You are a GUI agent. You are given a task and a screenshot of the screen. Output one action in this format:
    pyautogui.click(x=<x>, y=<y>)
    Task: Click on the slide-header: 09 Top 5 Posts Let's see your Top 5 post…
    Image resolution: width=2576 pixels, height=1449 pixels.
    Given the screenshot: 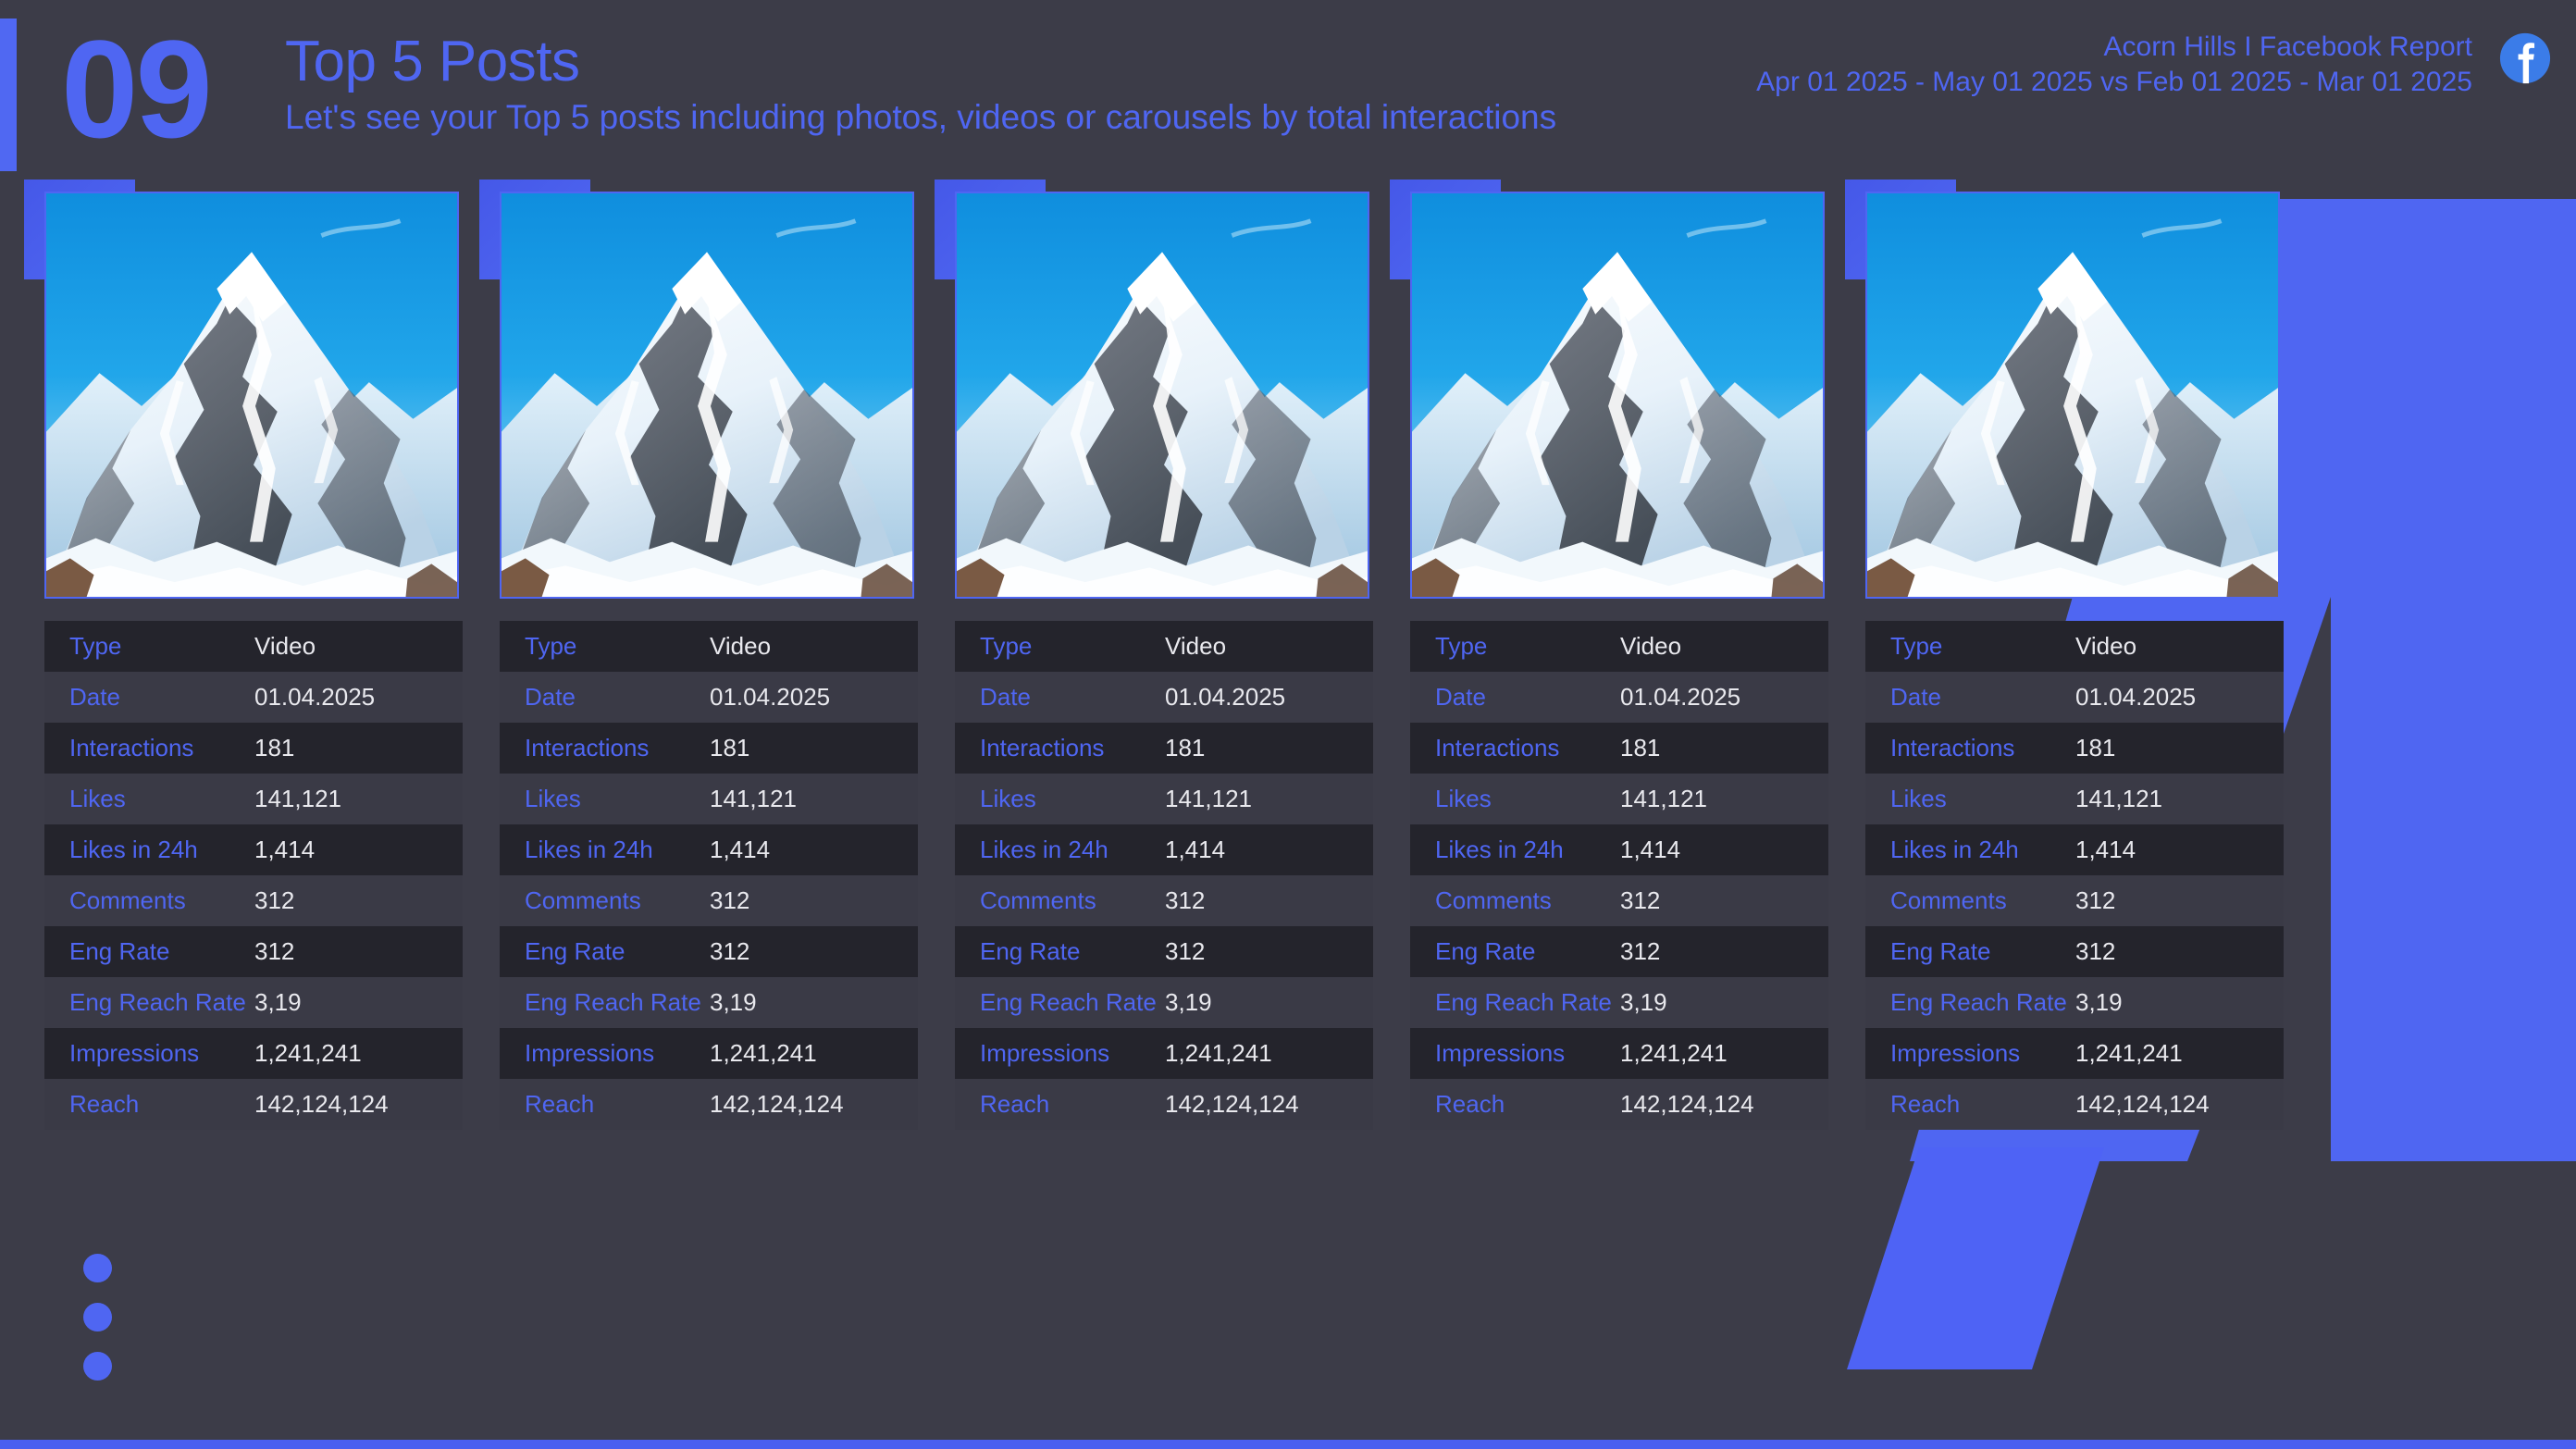 What is the action you would take?
    pyautogui.click(x=1288, y=93)
    